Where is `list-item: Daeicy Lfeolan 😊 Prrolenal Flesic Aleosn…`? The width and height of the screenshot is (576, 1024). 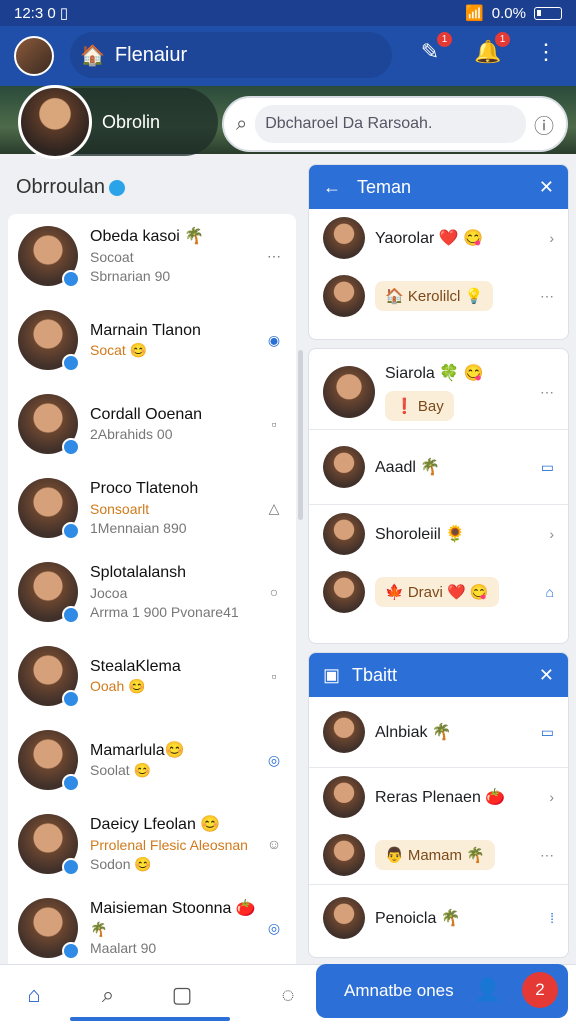 list-item: Daeicy Lfeolan 😊 Prrolenal Flesic Aleosn… is located at coordinates (152, 844).